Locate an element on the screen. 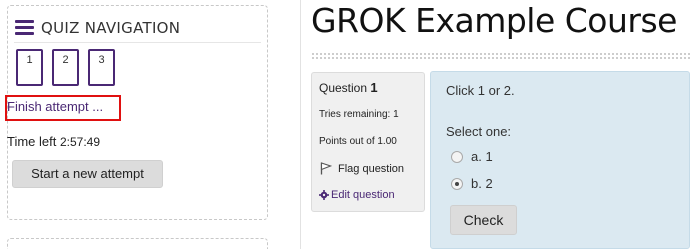 Image resolution: width=690 pixels, height=249 pixels. question-button-3: 3 is located at coordinates (101, 67).